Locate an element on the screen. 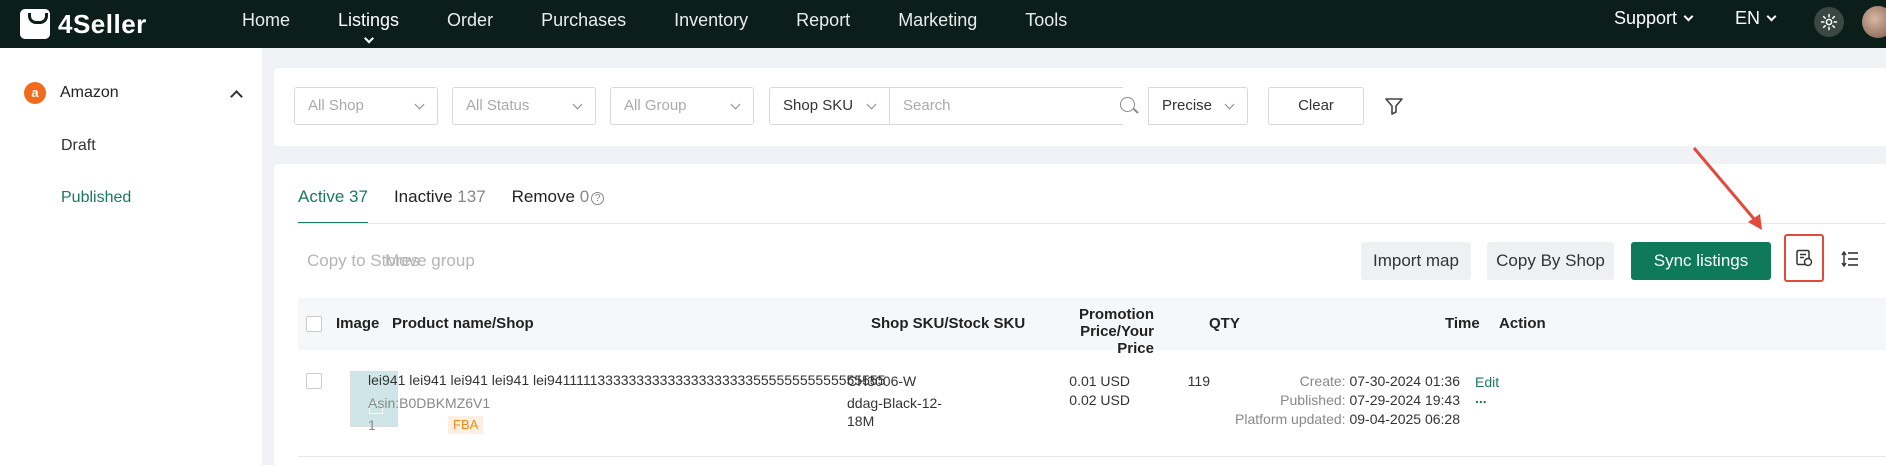 The width and height of the screenshot is (1886, 465). search-placeholder: Search is located at coordinates (927, 105).